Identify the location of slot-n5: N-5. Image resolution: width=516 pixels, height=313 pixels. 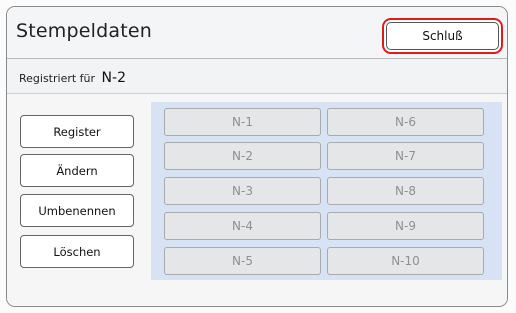
(242, 261).